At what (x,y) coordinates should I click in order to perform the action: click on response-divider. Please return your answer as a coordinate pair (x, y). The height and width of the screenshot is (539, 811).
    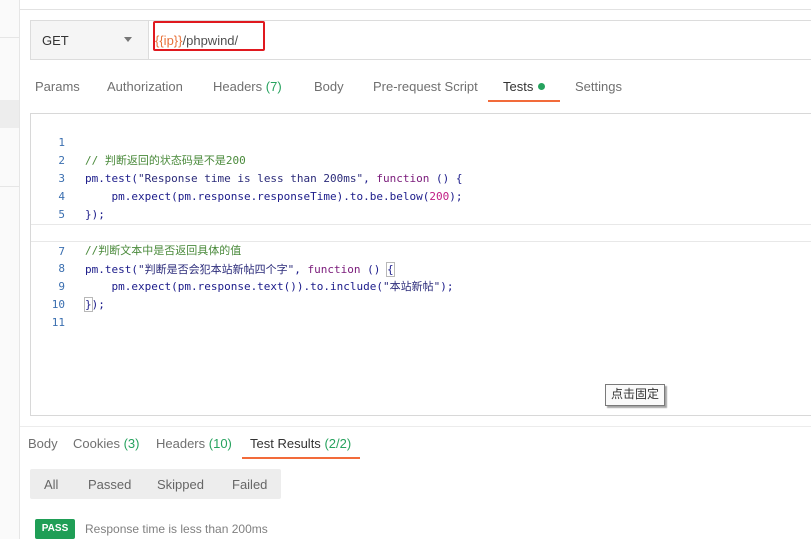
    Looking at the image, I should click on (415, 426).